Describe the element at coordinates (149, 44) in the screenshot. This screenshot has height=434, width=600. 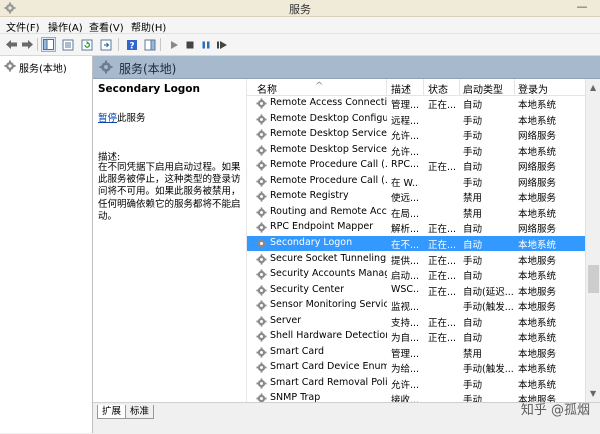
I see `show-pane-icon` at that location.